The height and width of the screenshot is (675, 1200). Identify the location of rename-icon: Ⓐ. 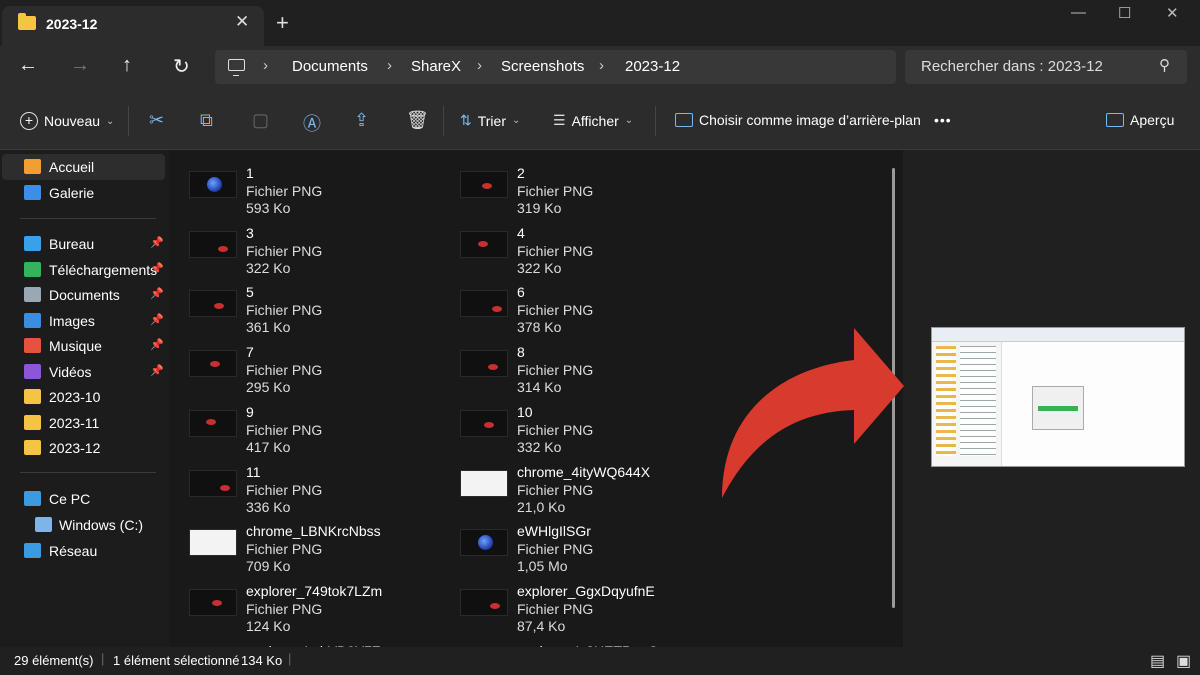
(312, 123).